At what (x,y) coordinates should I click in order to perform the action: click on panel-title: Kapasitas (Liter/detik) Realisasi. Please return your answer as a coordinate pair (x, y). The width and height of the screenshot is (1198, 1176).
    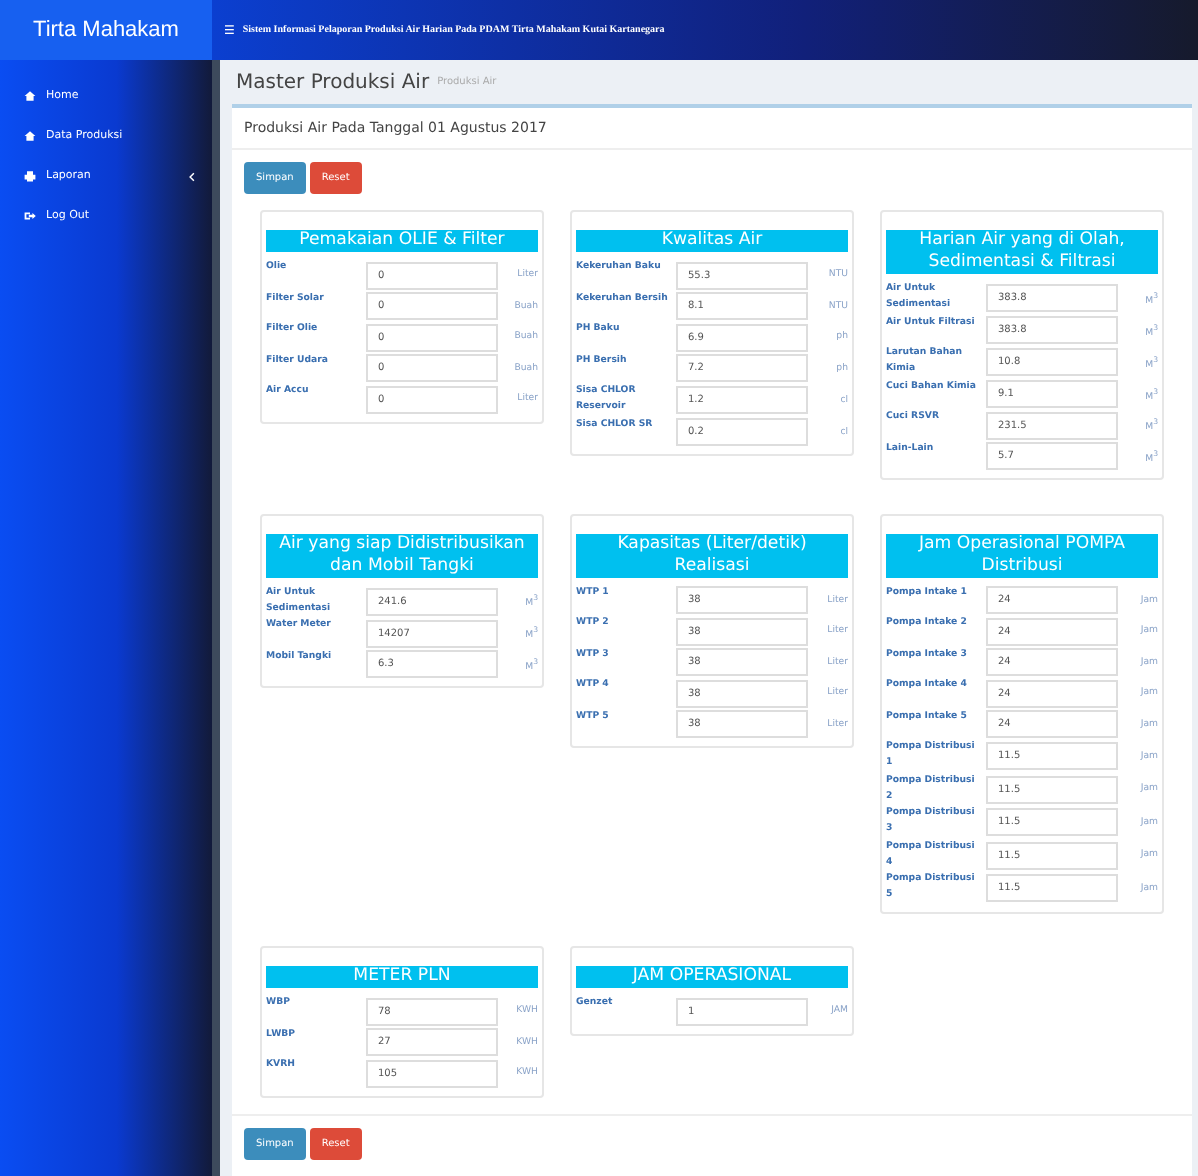
    Looking at the image, I should click on (712, 555).